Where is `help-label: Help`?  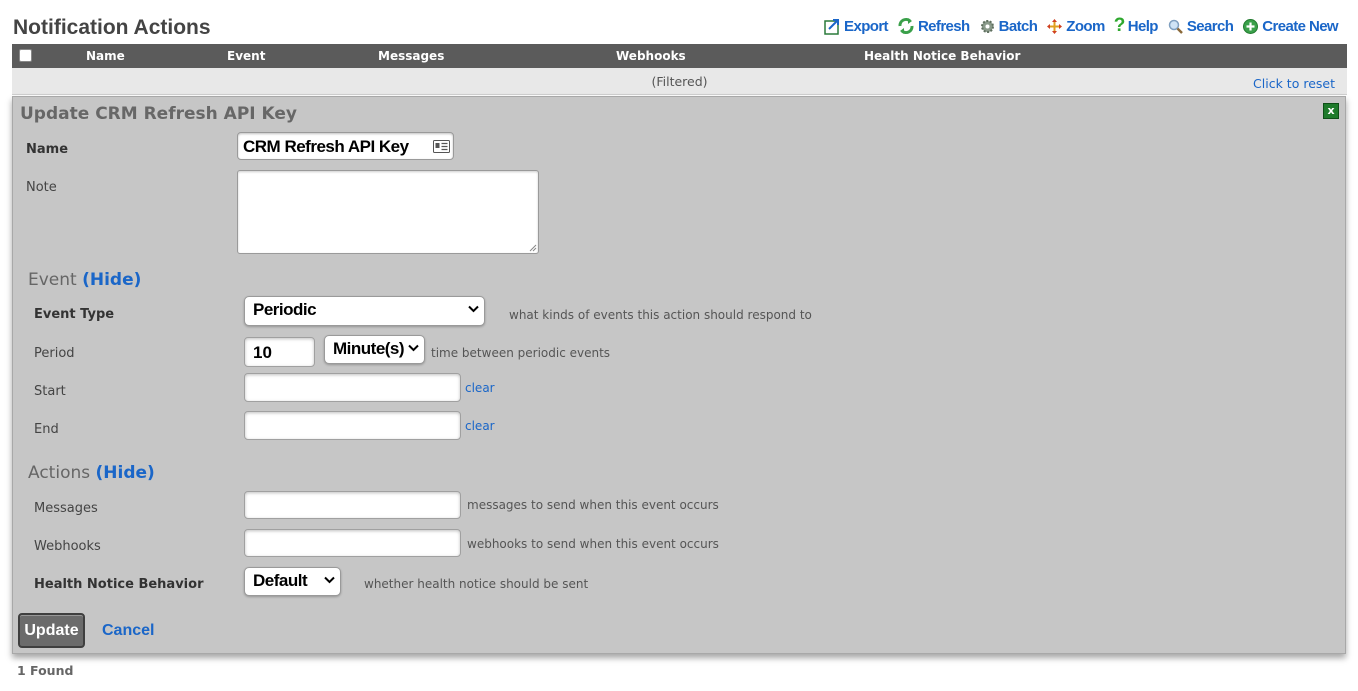 help-label: Help is located at coordinates (1143, 26).